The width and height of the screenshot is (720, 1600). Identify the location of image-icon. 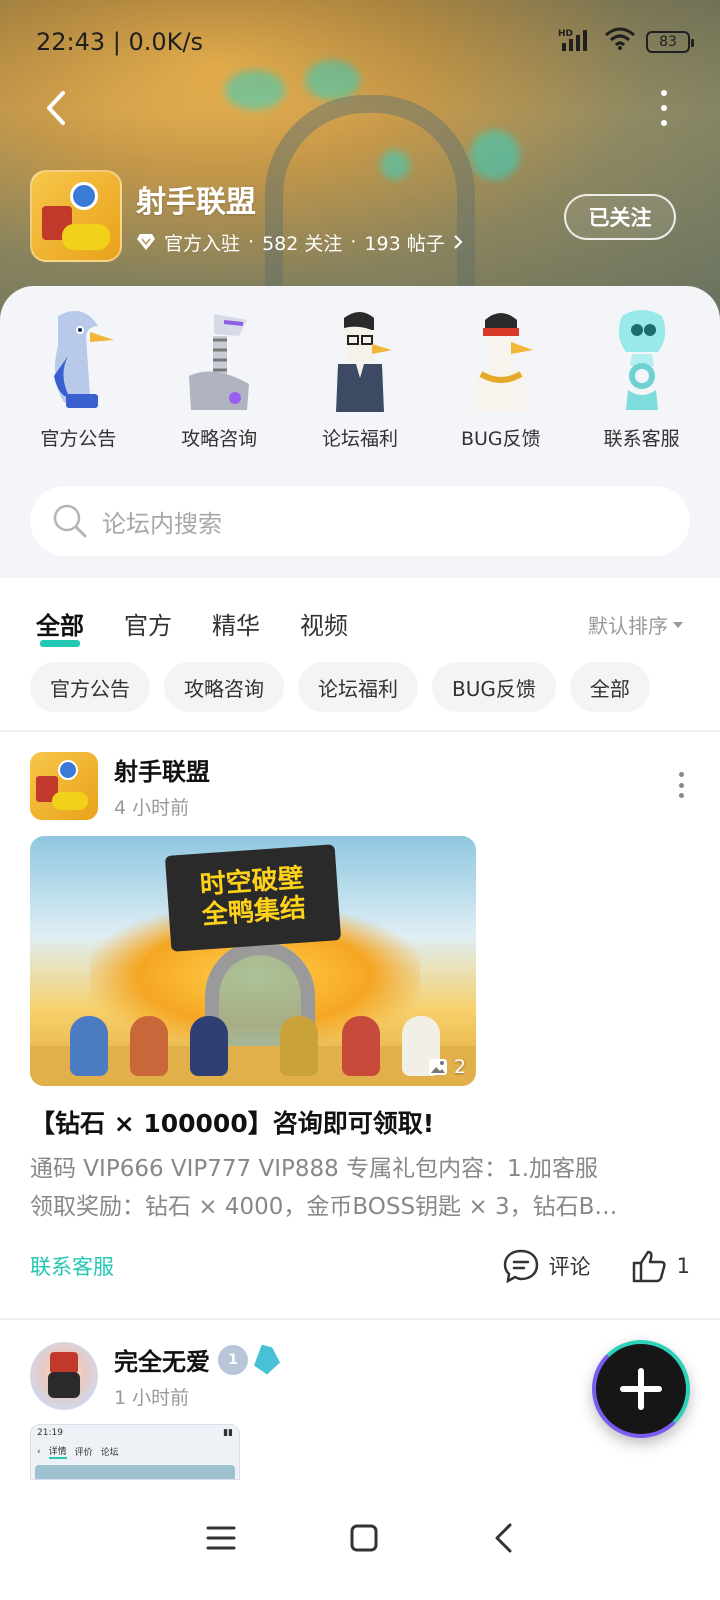
(437, 1067).